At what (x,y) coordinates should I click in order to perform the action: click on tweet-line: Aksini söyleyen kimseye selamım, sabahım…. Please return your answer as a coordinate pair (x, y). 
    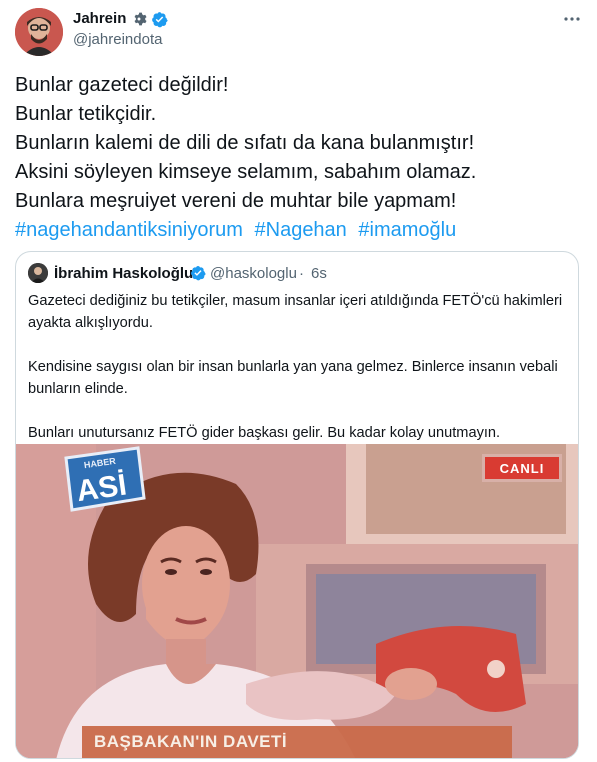
    Looking at the image, I should click on (246, 172).